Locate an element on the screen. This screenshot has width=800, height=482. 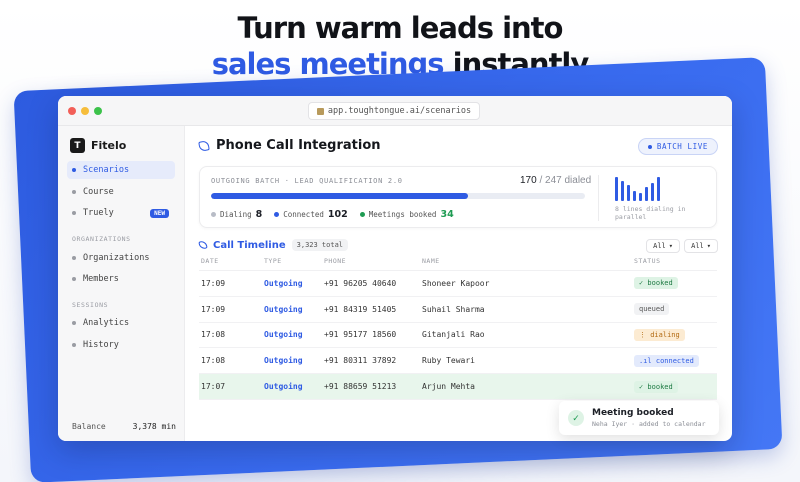
check-icon: ✓ is located at coordinates (576, 418).